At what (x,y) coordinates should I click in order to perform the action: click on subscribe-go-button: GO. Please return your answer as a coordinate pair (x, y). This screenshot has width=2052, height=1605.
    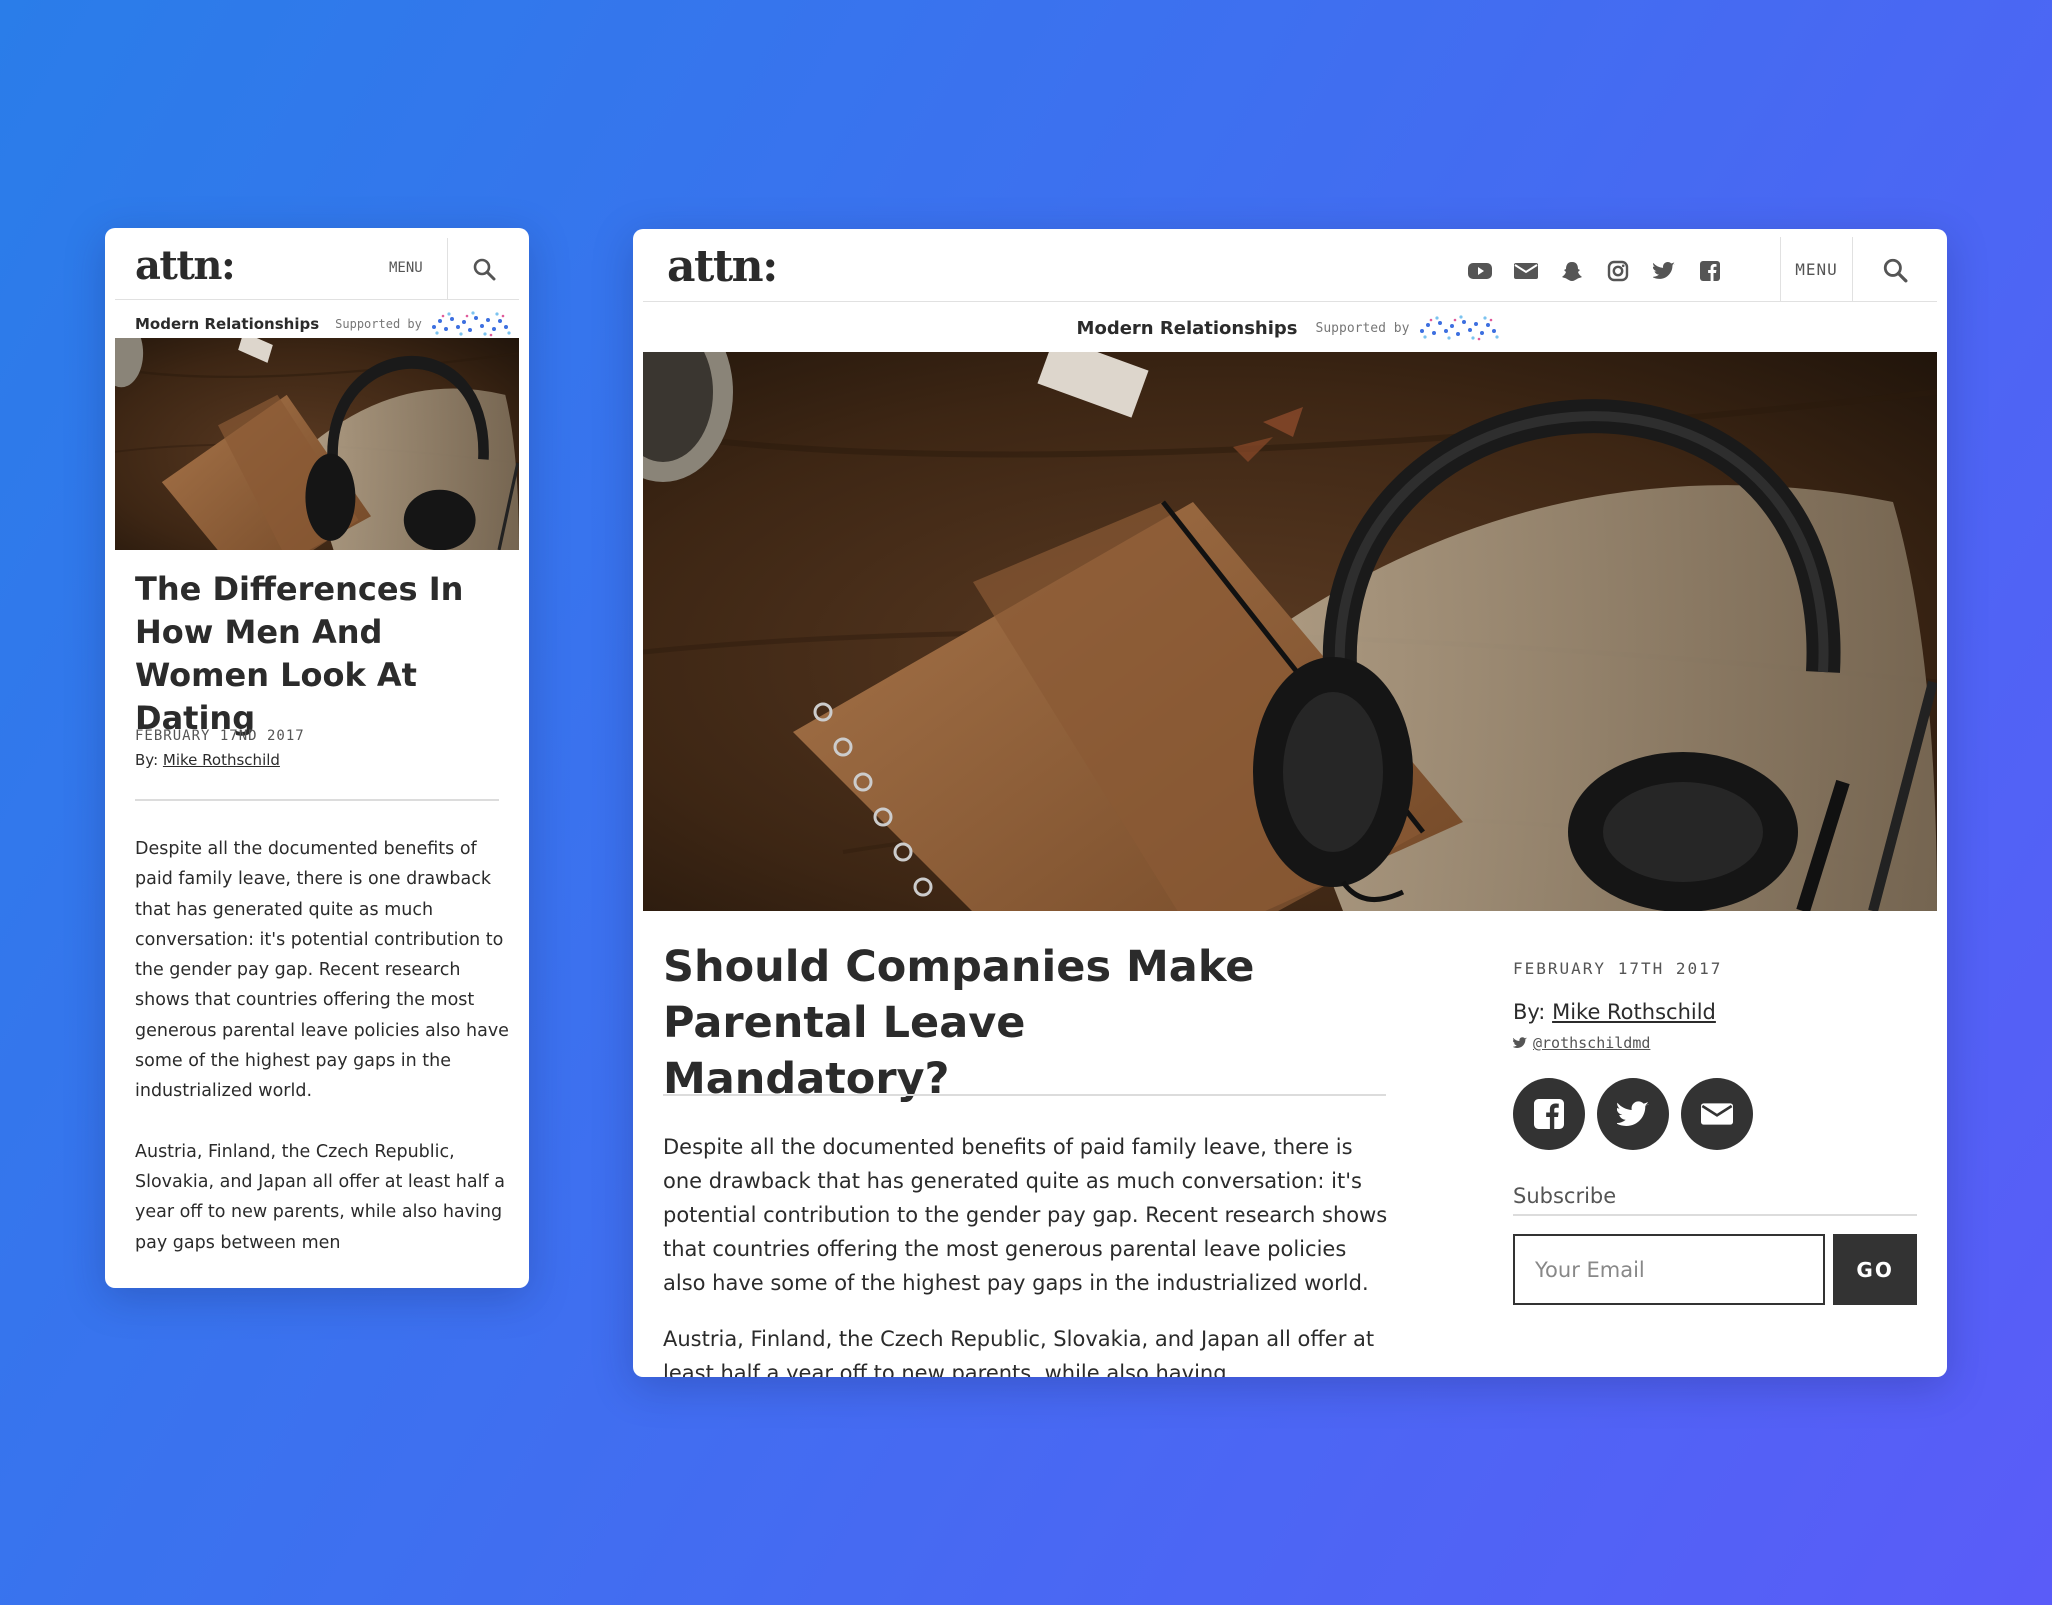
    Looking at the image, I should click on (1875, 1269).